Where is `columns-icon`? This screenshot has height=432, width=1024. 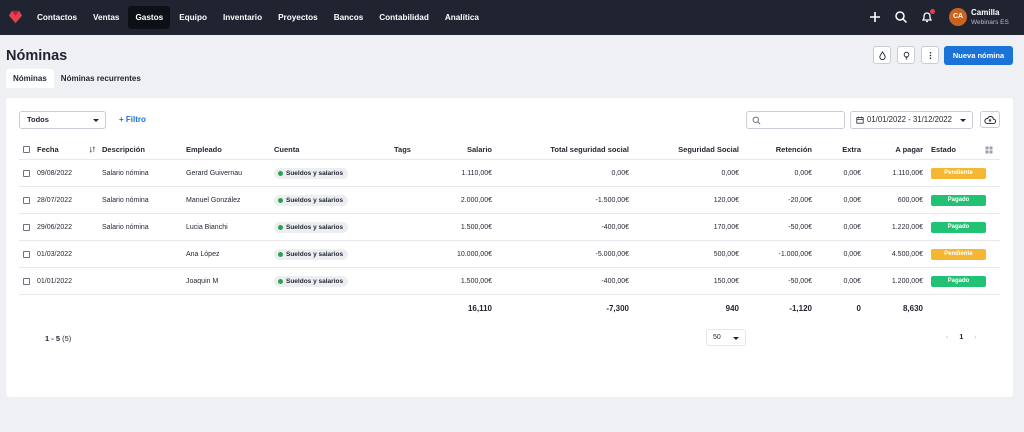 columns-icon is located at coordinates (989, 149).